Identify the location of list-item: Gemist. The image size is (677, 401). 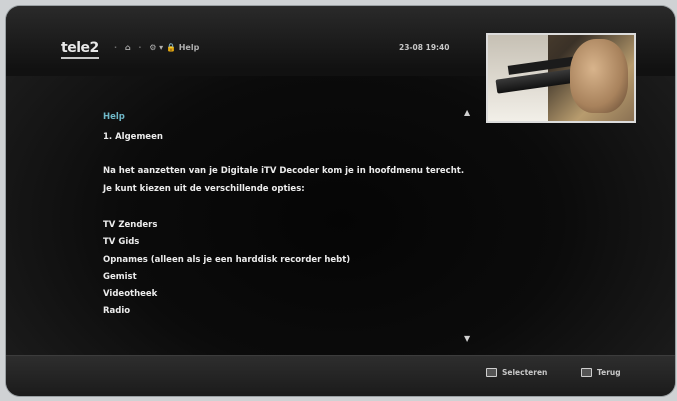
(120, 276).